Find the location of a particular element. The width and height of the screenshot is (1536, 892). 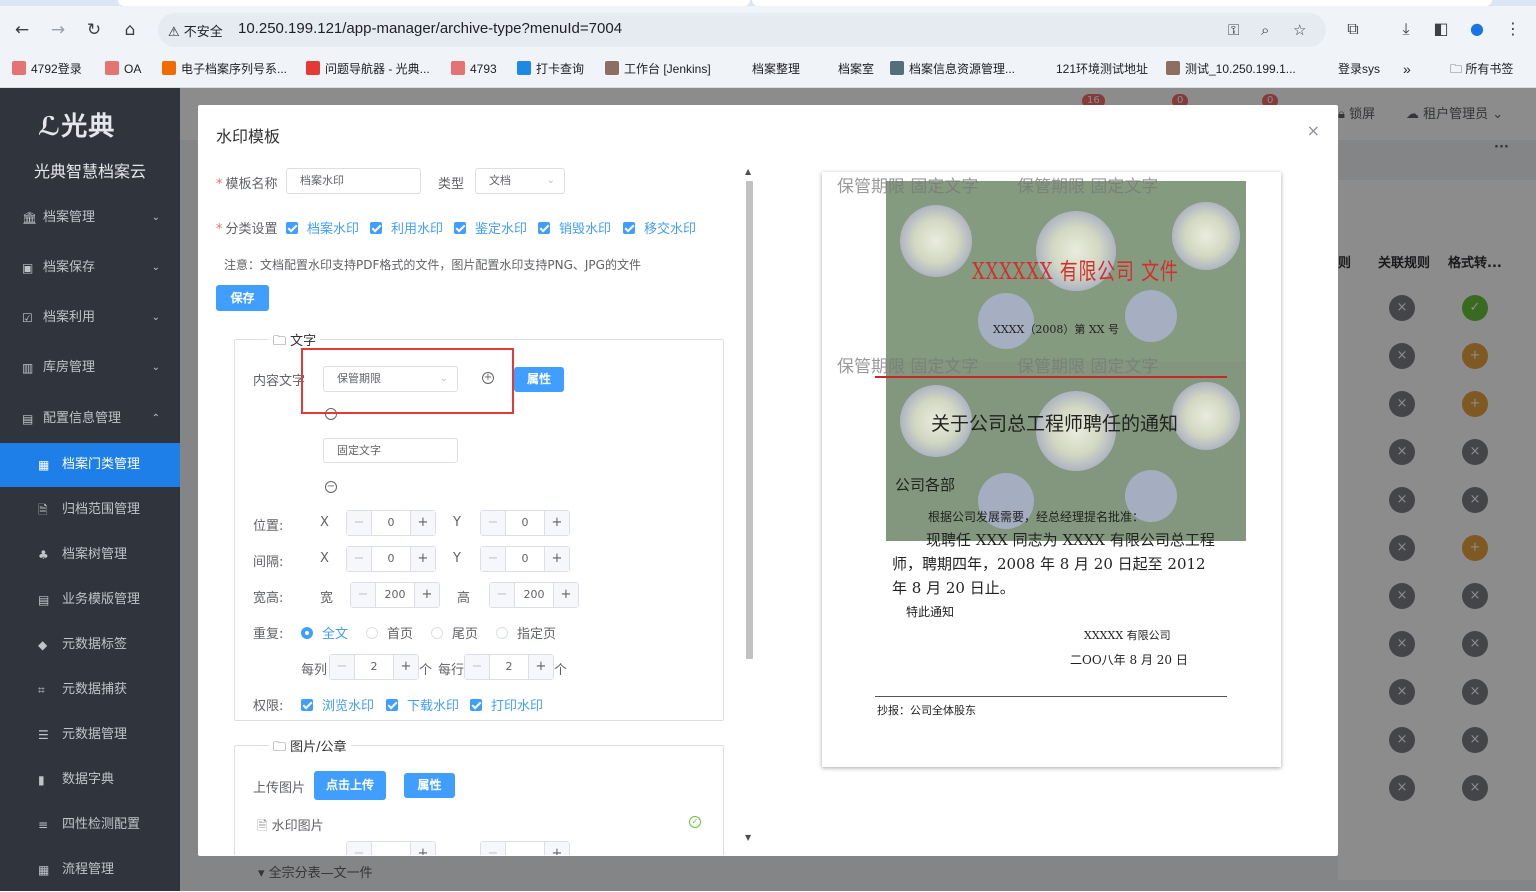

chevron-icon: ⌄ is located at coordinates (155, 367).